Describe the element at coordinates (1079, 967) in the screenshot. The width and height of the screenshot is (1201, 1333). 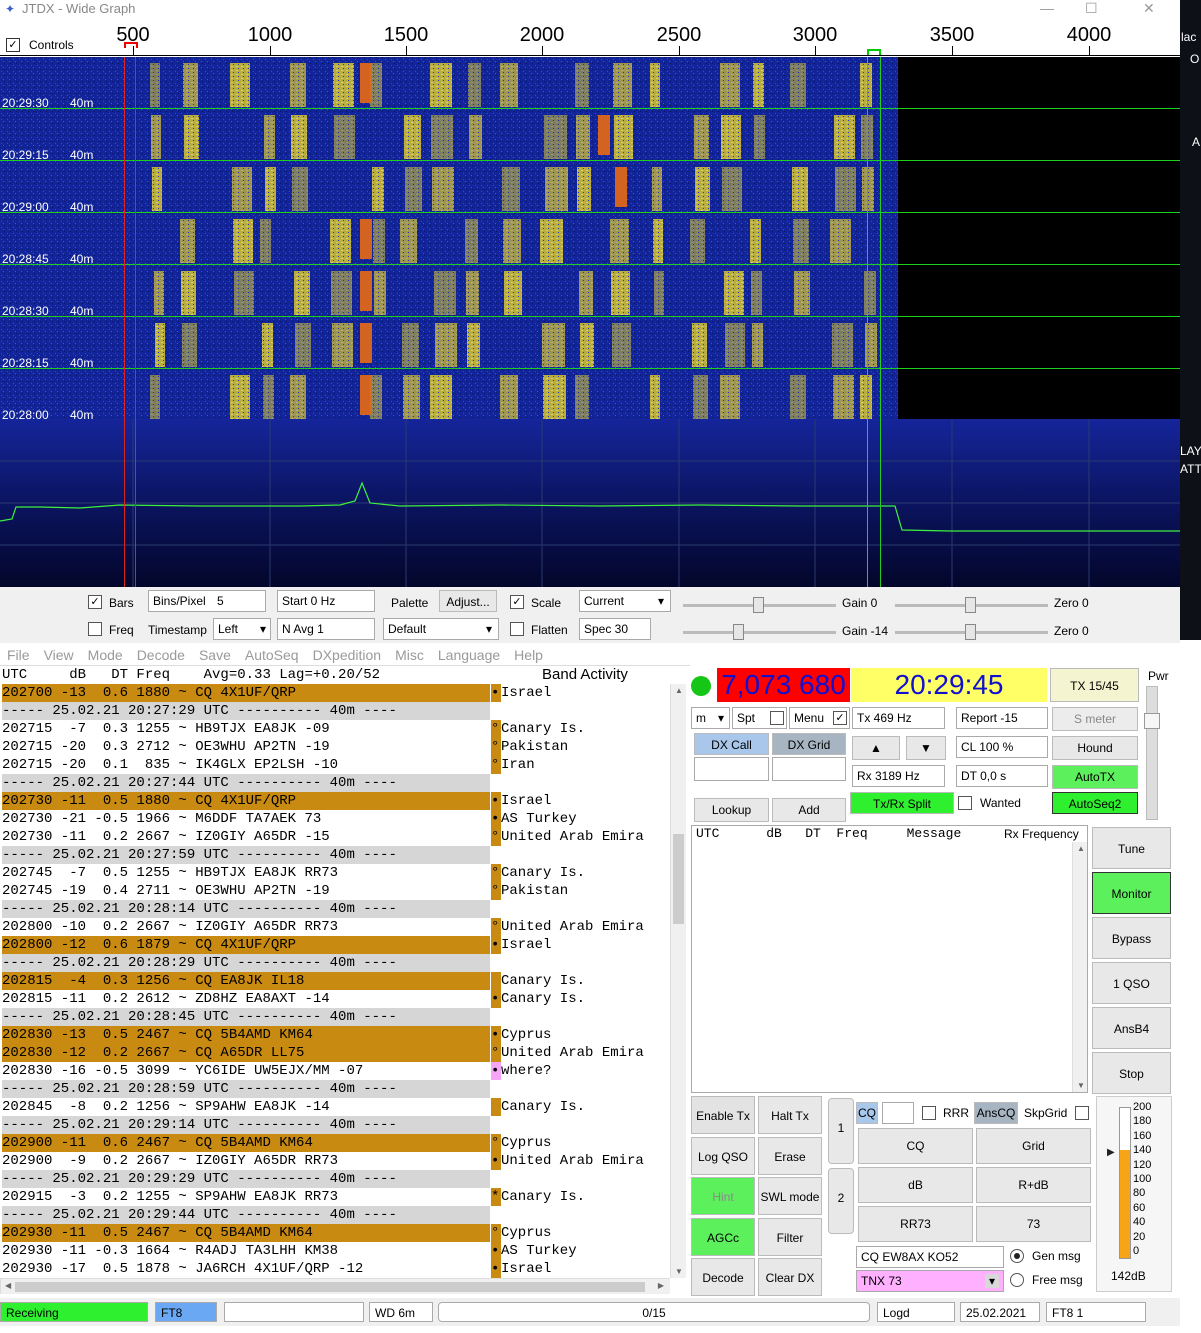
I see `scrollbar: ▲ ▼` at that location.